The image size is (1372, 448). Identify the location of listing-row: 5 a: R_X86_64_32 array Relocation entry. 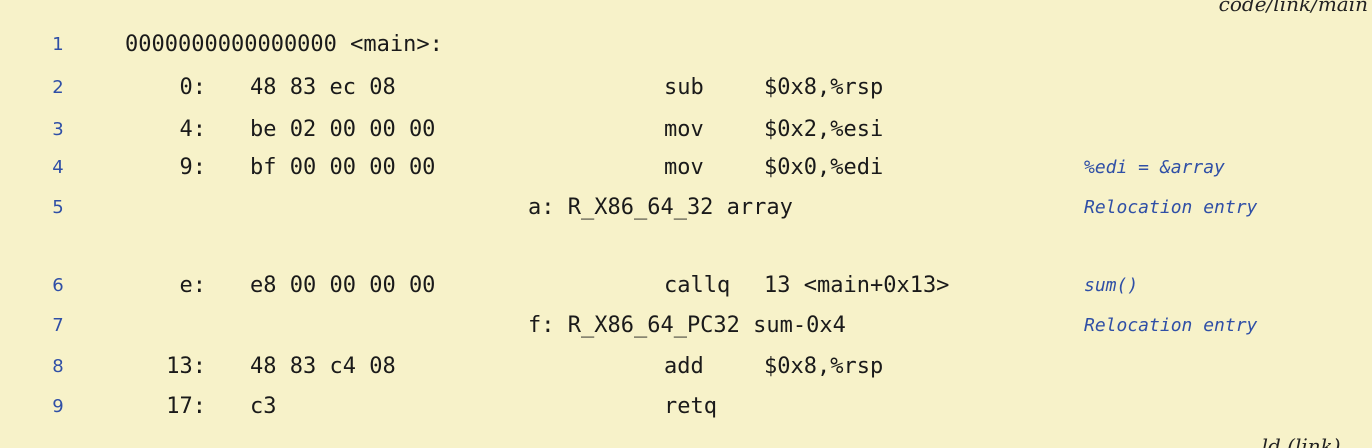
(686, 208).